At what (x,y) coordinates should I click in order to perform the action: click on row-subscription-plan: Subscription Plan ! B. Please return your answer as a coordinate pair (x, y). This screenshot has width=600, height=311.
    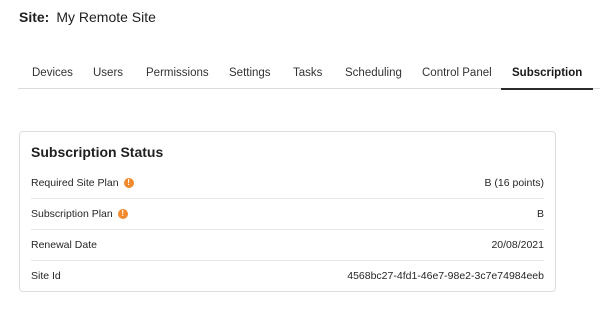
    Looking at the image, I should click on (287, 214).